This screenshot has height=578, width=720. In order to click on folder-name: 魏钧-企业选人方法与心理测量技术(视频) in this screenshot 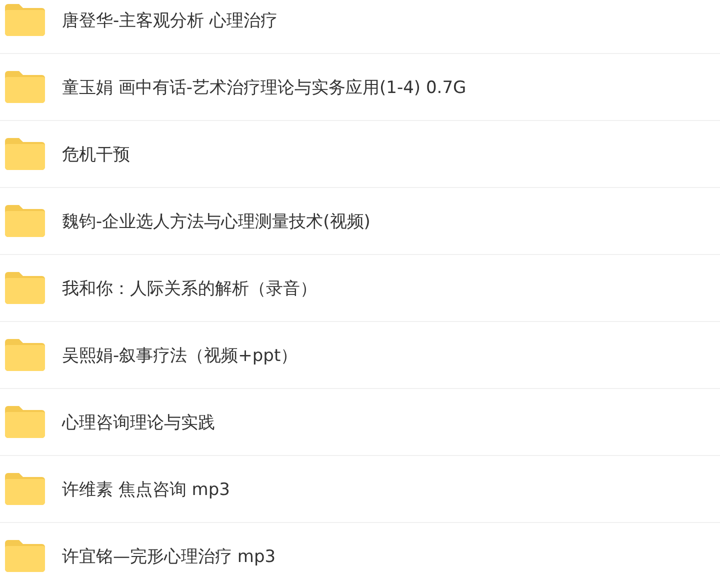, I will do `click(216, 221)`.